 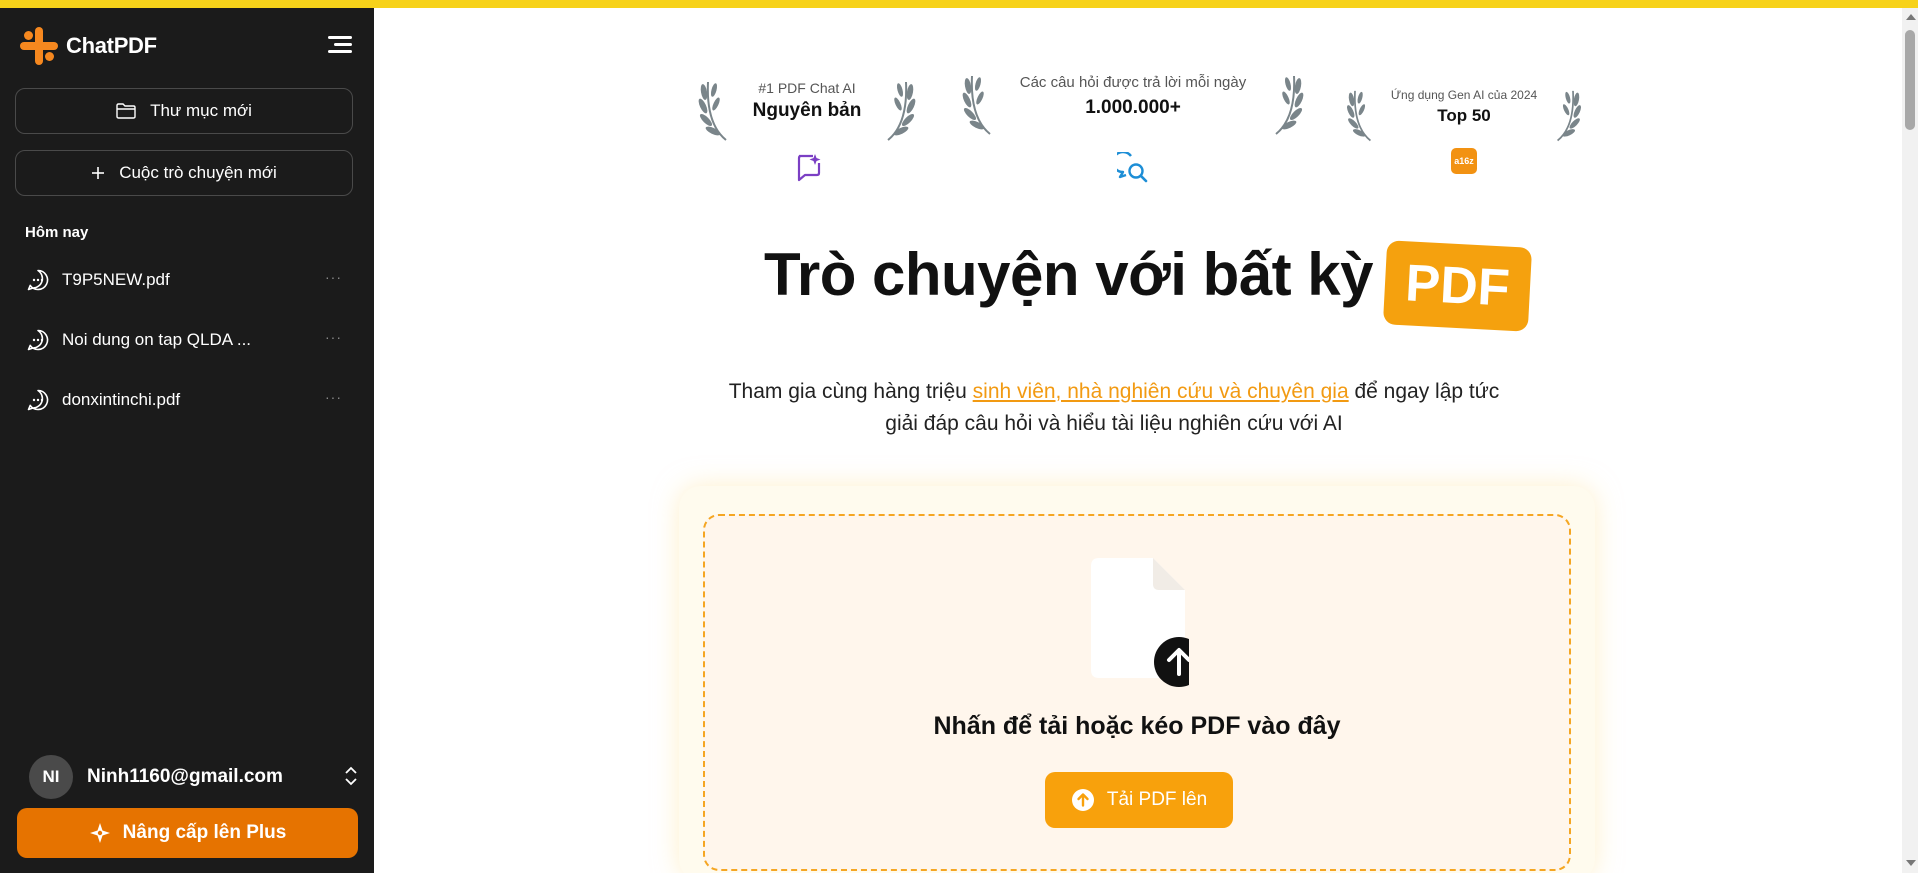 What do you see at coordinates (121, 399) in the screenshot?
I see `chat-item-label: donxintinchi.pdf` at bounding box center [121, 399].